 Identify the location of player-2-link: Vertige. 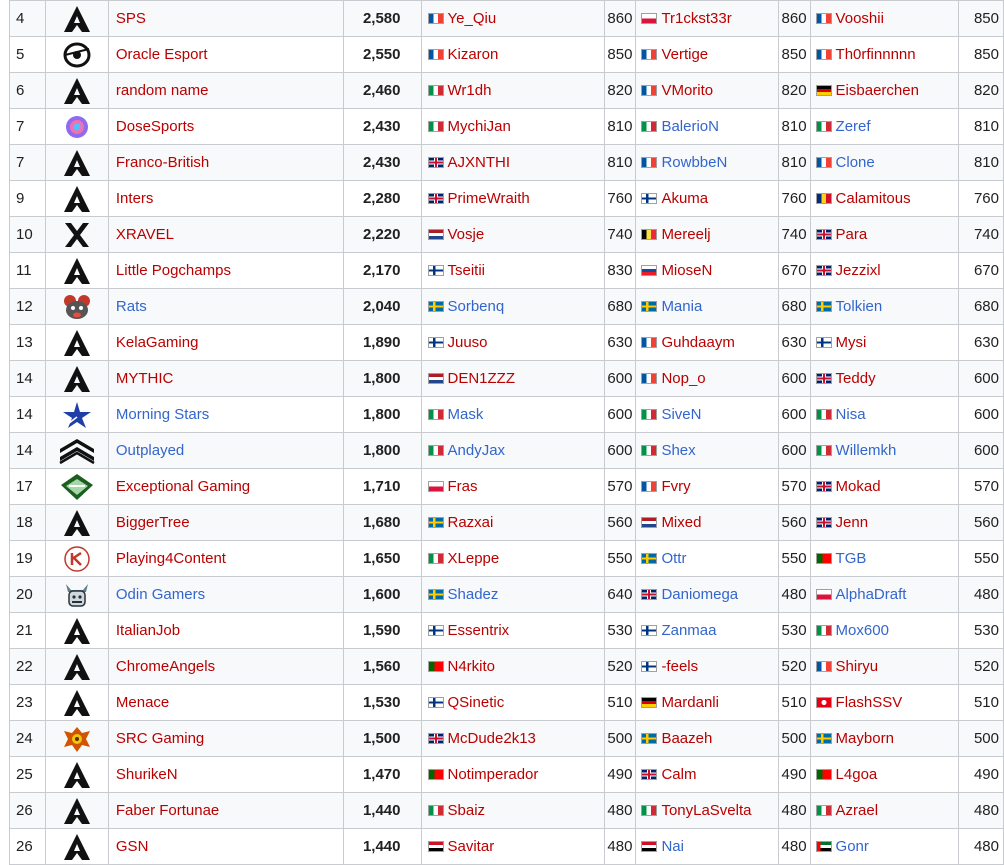
(684, 54).